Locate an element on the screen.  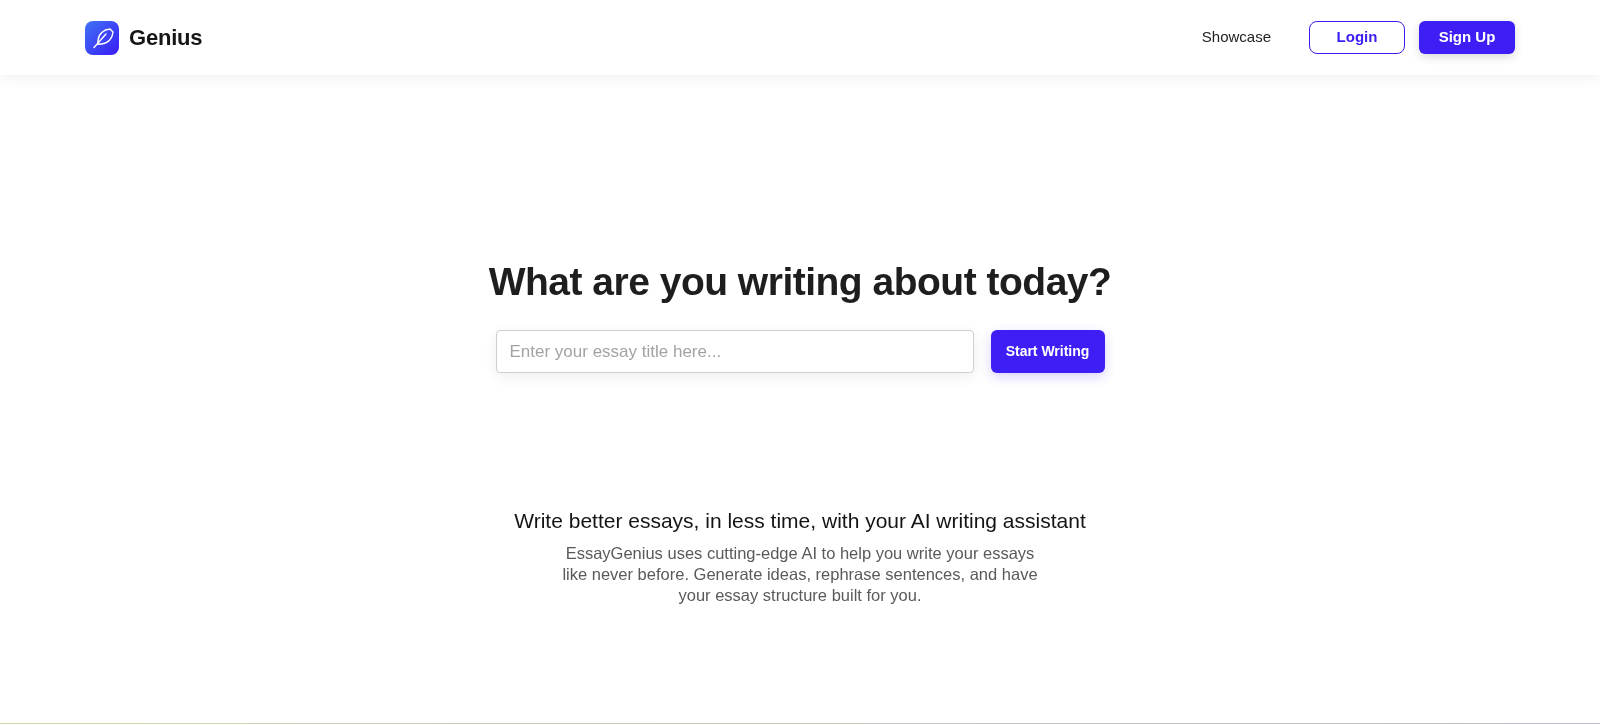
start-writing-button: Start Writing is located at coordinates (1047, 351).